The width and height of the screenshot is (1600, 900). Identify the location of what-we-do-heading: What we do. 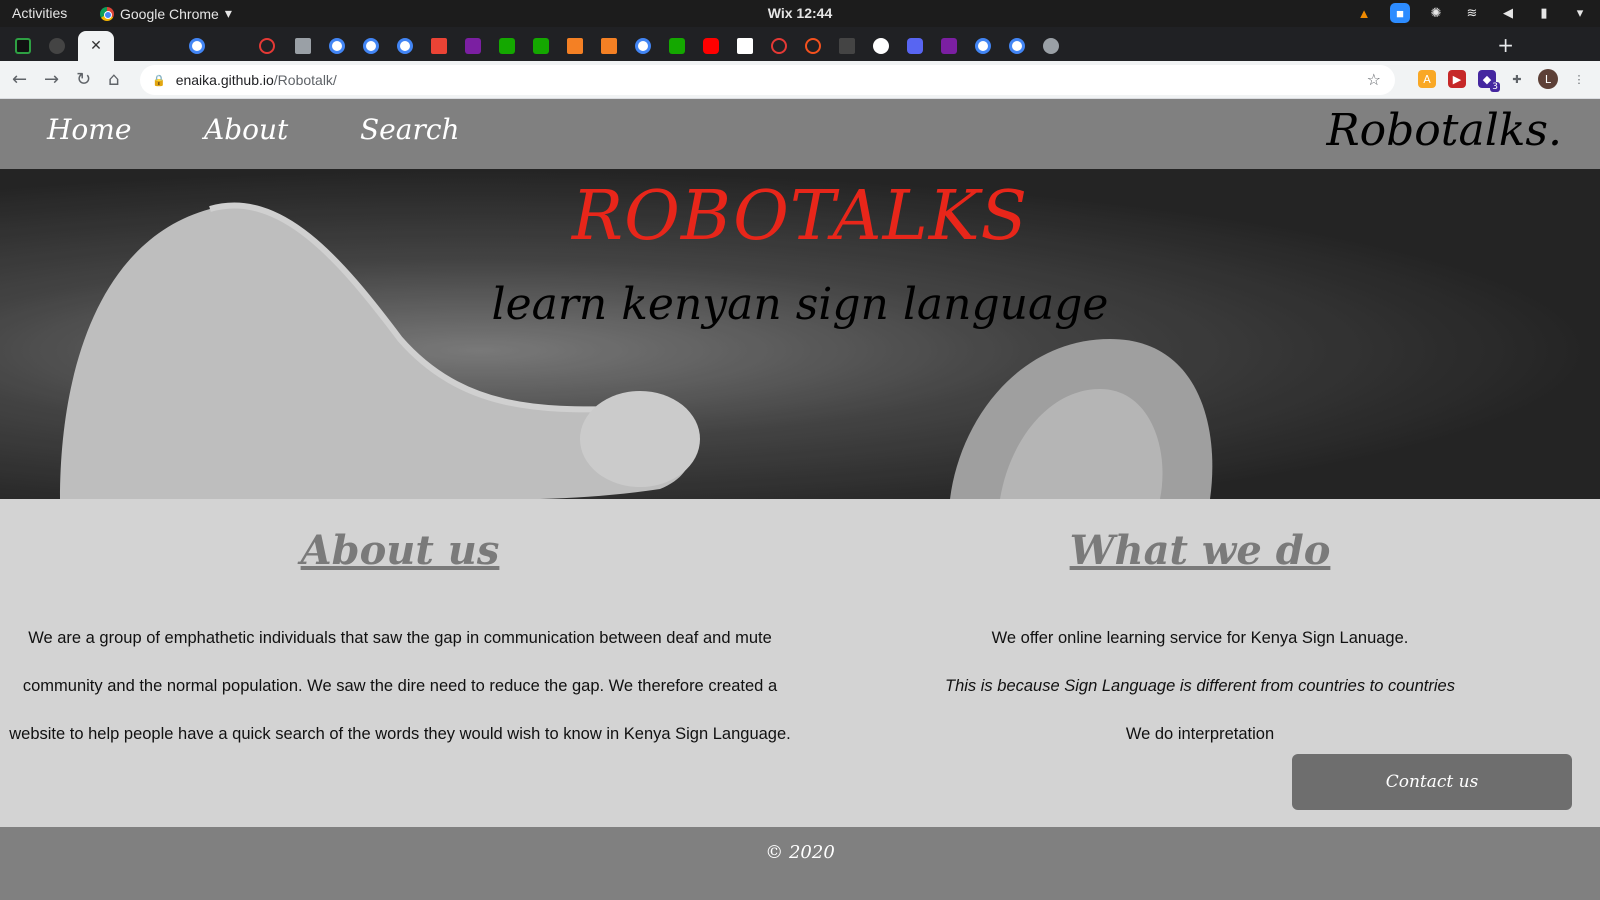
(1200, 550).